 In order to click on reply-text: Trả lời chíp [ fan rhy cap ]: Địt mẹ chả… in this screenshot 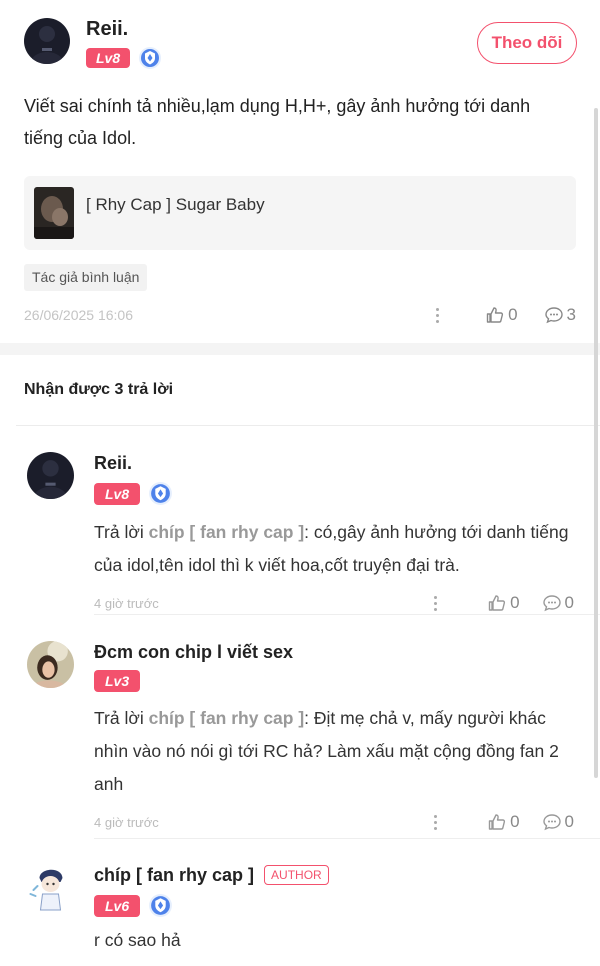, I will do `click(326, 751)`.